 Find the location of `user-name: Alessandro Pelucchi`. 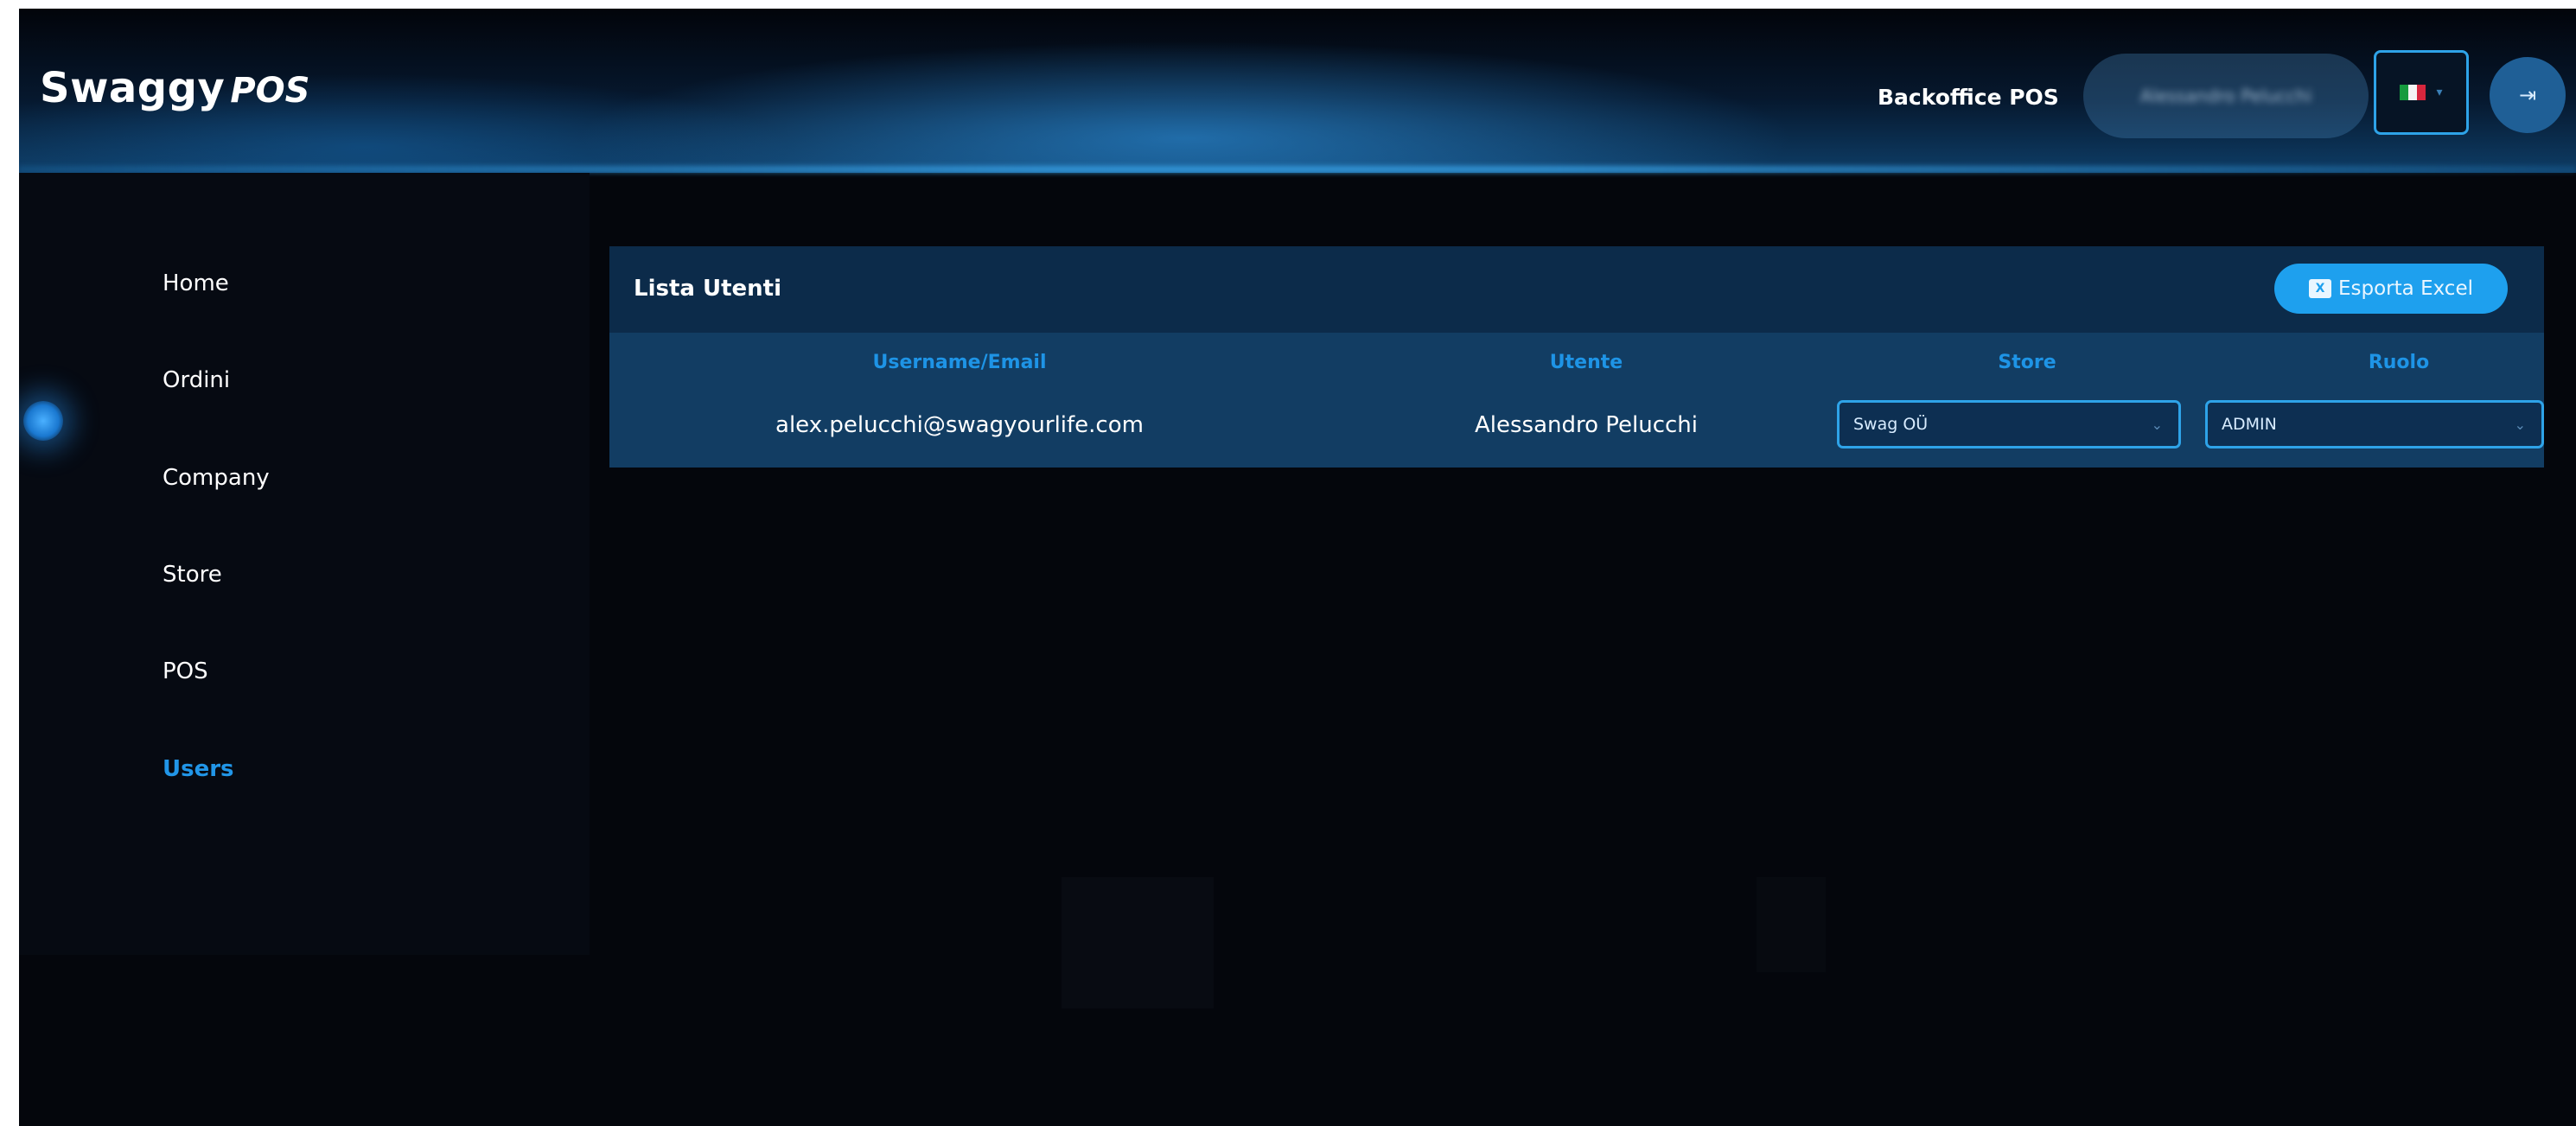

user-name: Alessandro Pelucchi is located at coordinates (2225, 96).